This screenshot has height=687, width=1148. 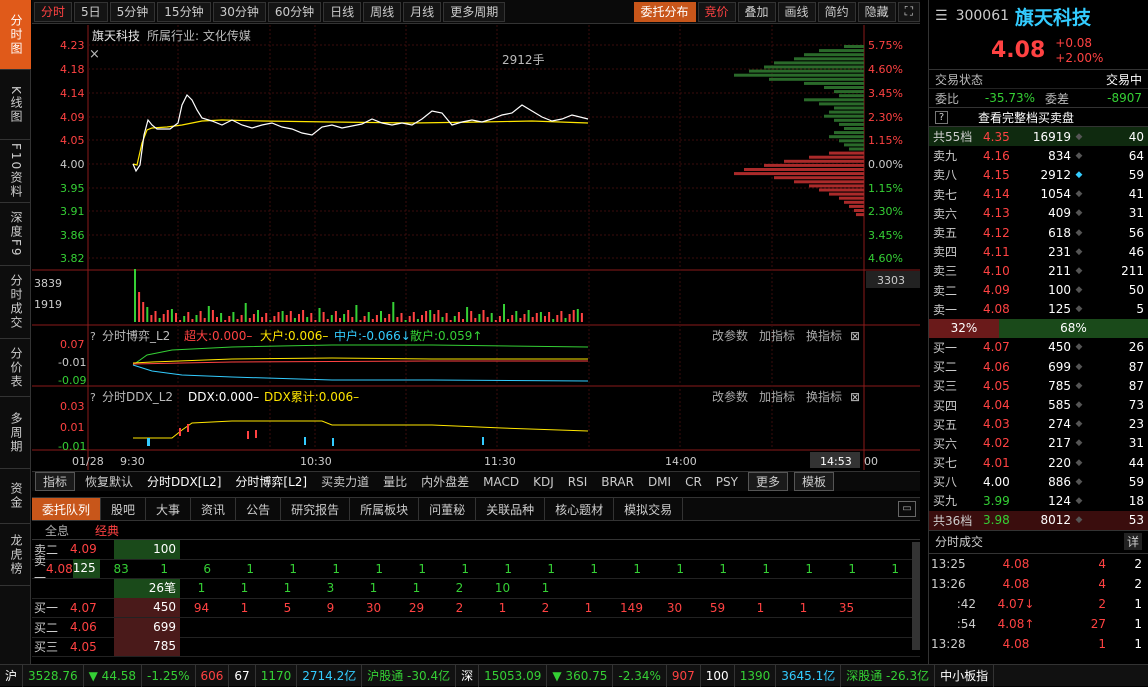 I want to click on book-level: 卖五 4.12 618 ◆ 56, so click(x=1038, y=232).